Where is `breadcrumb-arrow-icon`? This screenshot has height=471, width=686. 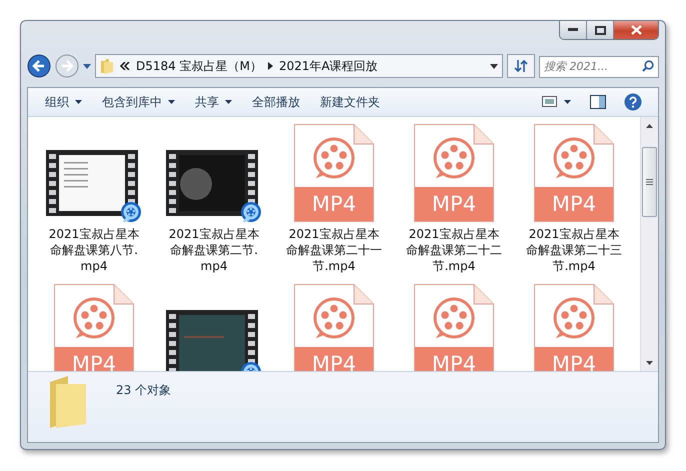
breadcrumb-arrow-icon is located at coordinates (270, 66).